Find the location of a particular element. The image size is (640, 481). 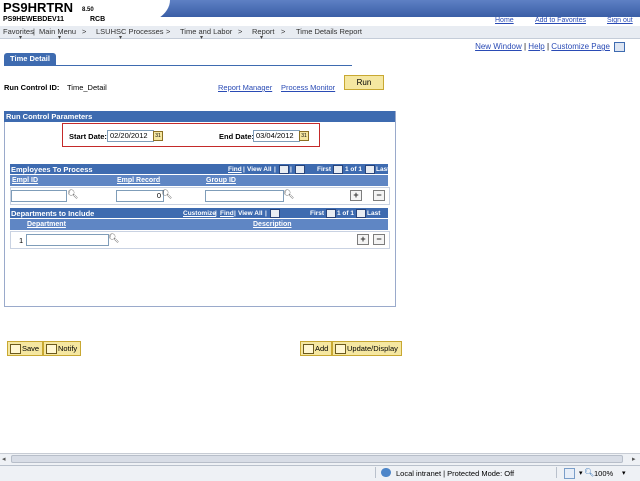

nav-time-and-labor: Time and Labor is located at coordinates (206, 31).